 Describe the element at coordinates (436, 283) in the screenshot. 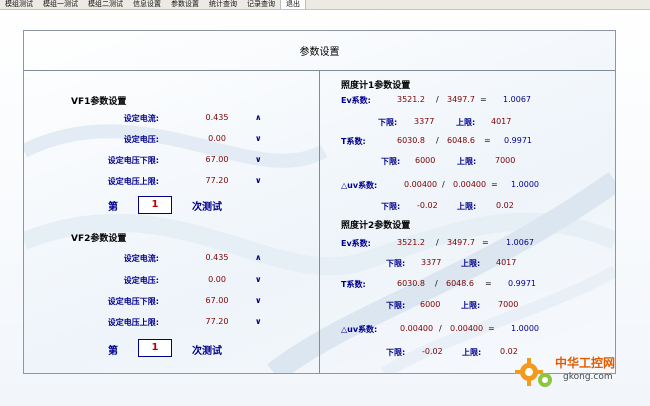

I see `meter2-t-divide: /` at that location.